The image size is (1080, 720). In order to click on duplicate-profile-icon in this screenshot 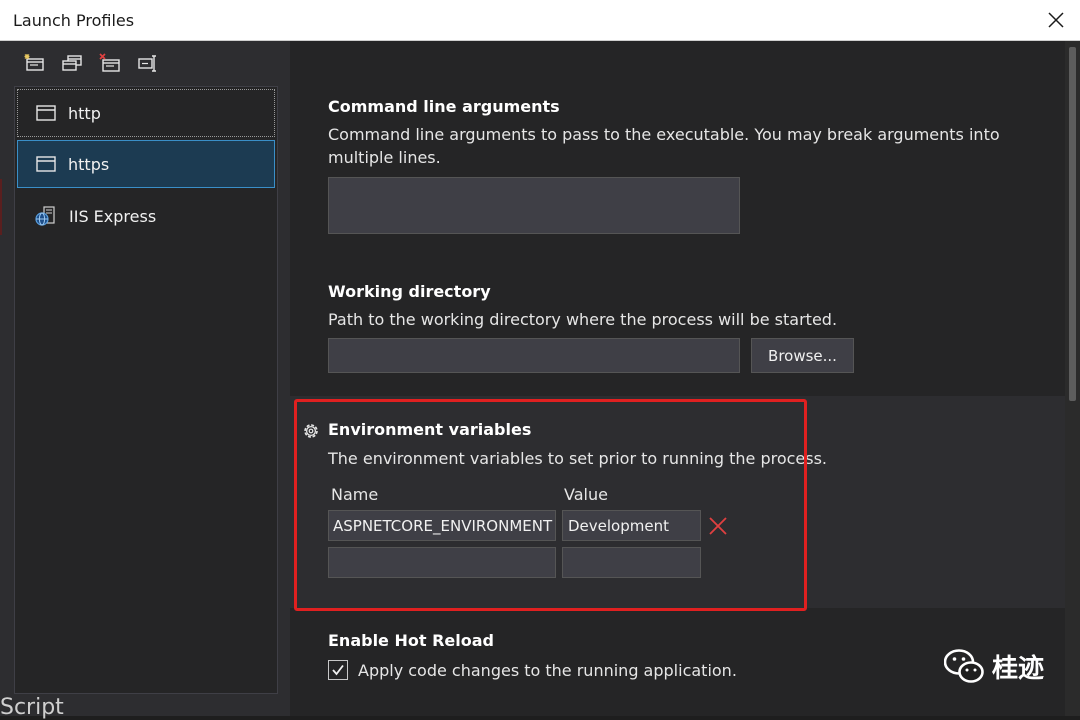, I will do `click(72, 63)`.